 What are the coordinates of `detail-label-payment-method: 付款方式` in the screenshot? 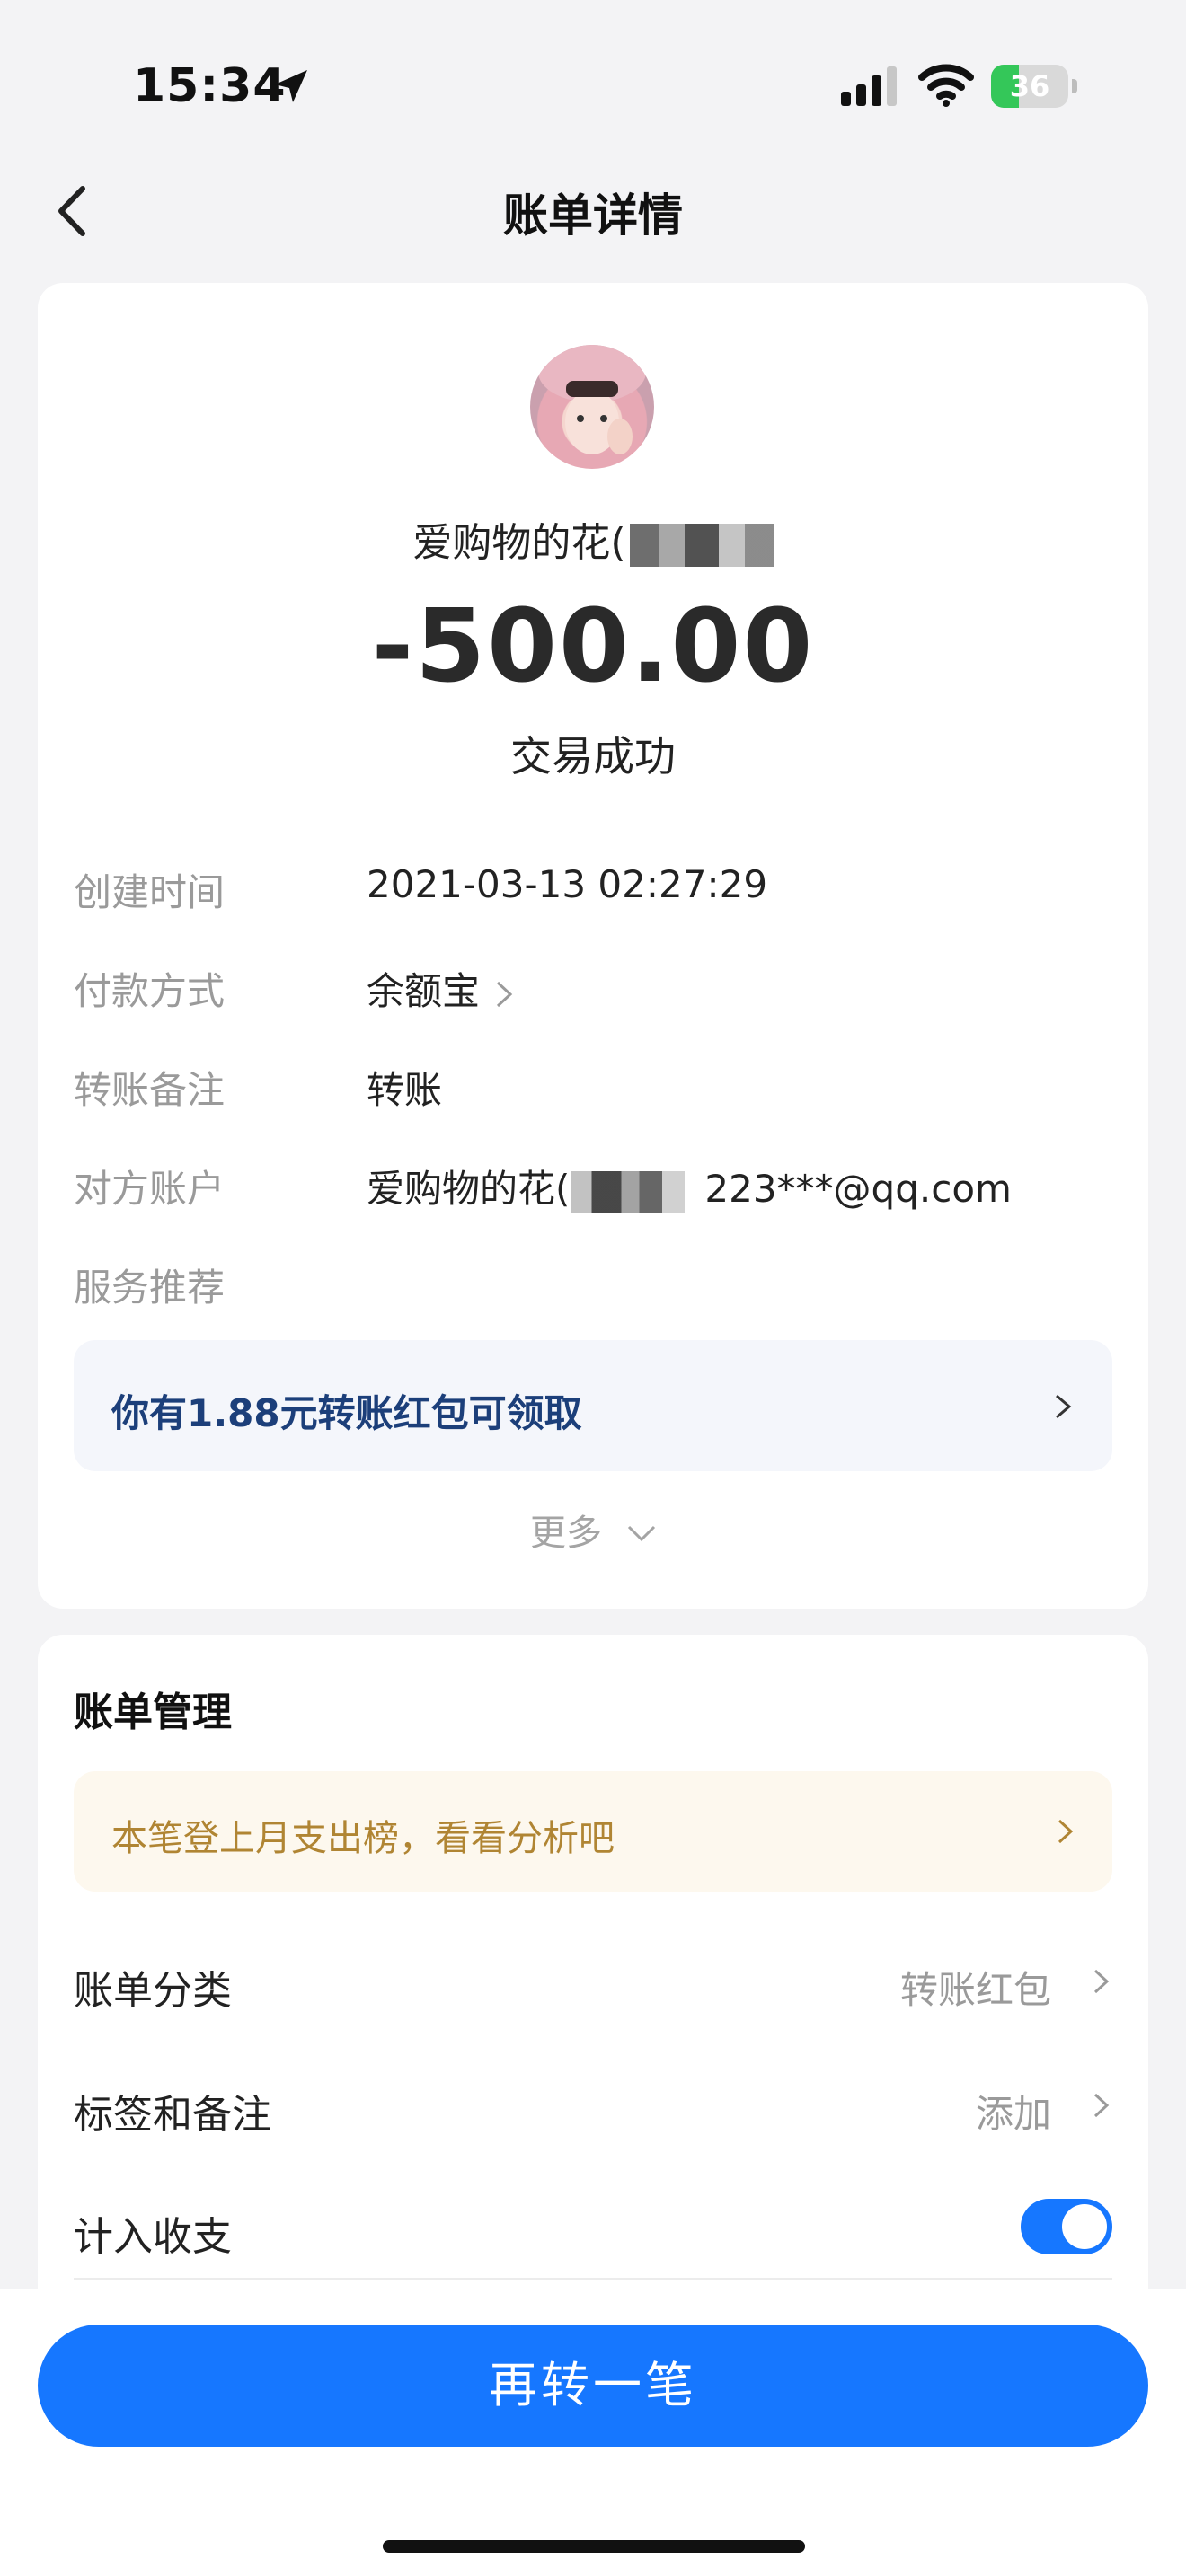 It's located at (150, 991).